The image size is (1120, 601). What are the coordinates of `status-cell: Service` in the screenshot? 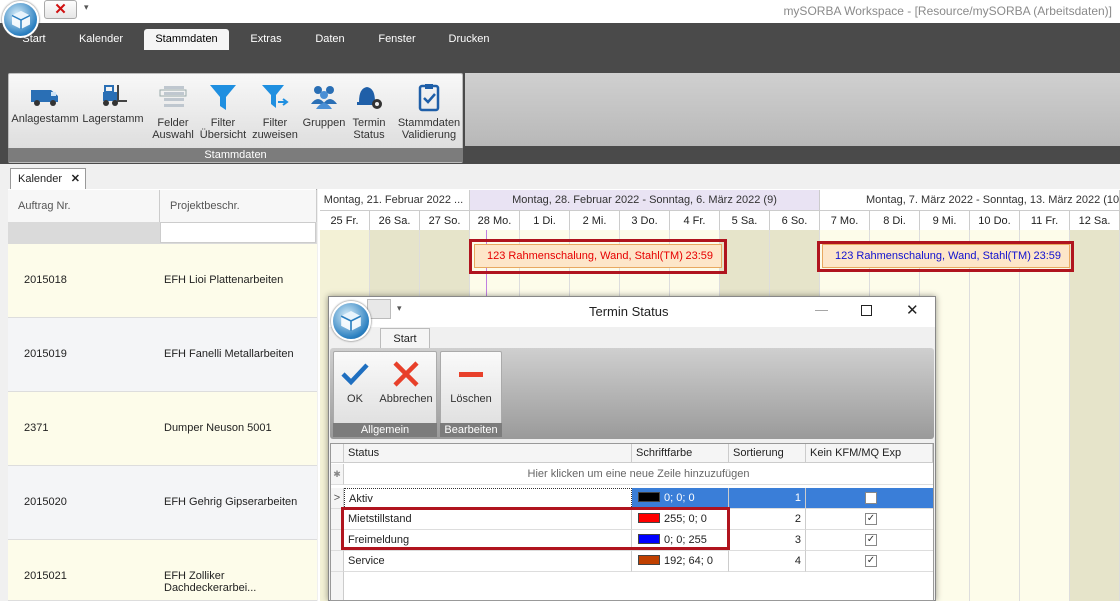 It's located at (488, 561).